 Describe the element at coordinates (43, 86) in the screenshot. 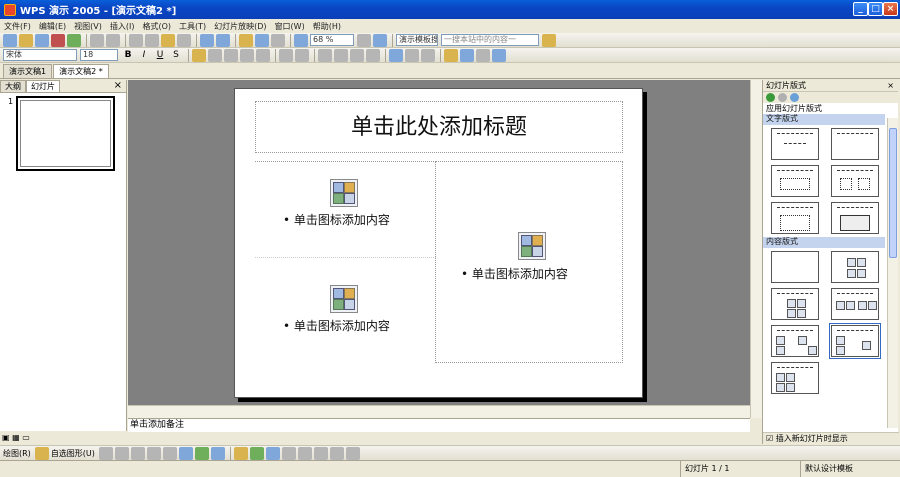

I see `tab-slides: 幻灯片` at that location.